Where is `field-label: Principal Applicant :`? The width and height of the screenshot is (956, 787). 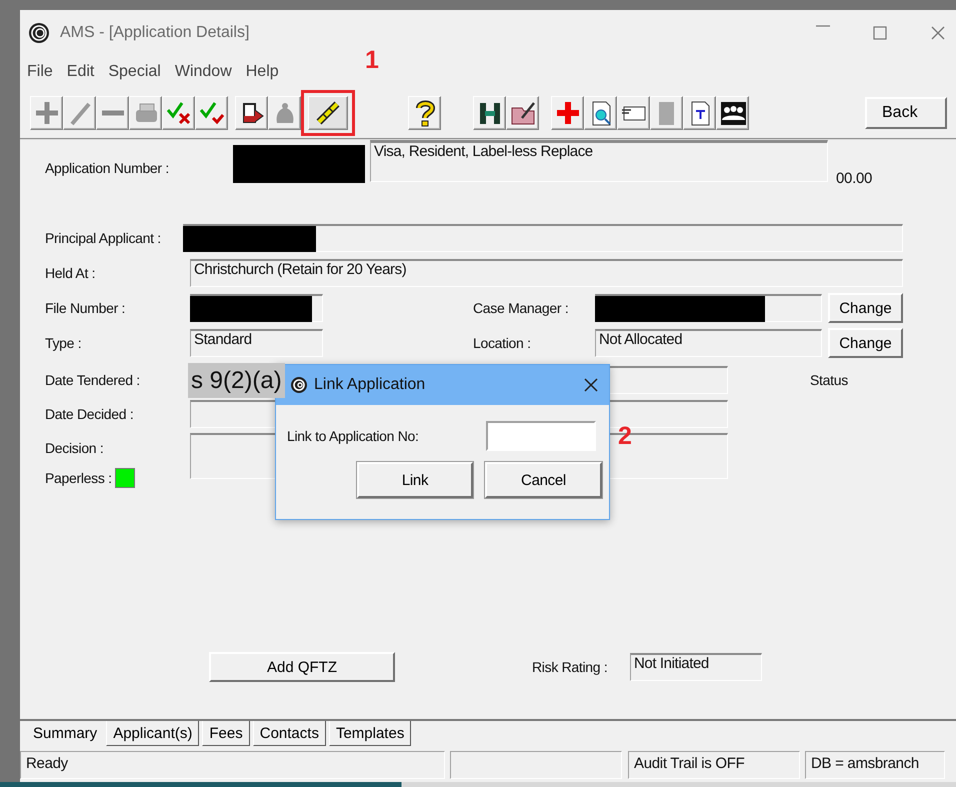 field-label: Principal Applicant : is located at coordinates (103, 238).